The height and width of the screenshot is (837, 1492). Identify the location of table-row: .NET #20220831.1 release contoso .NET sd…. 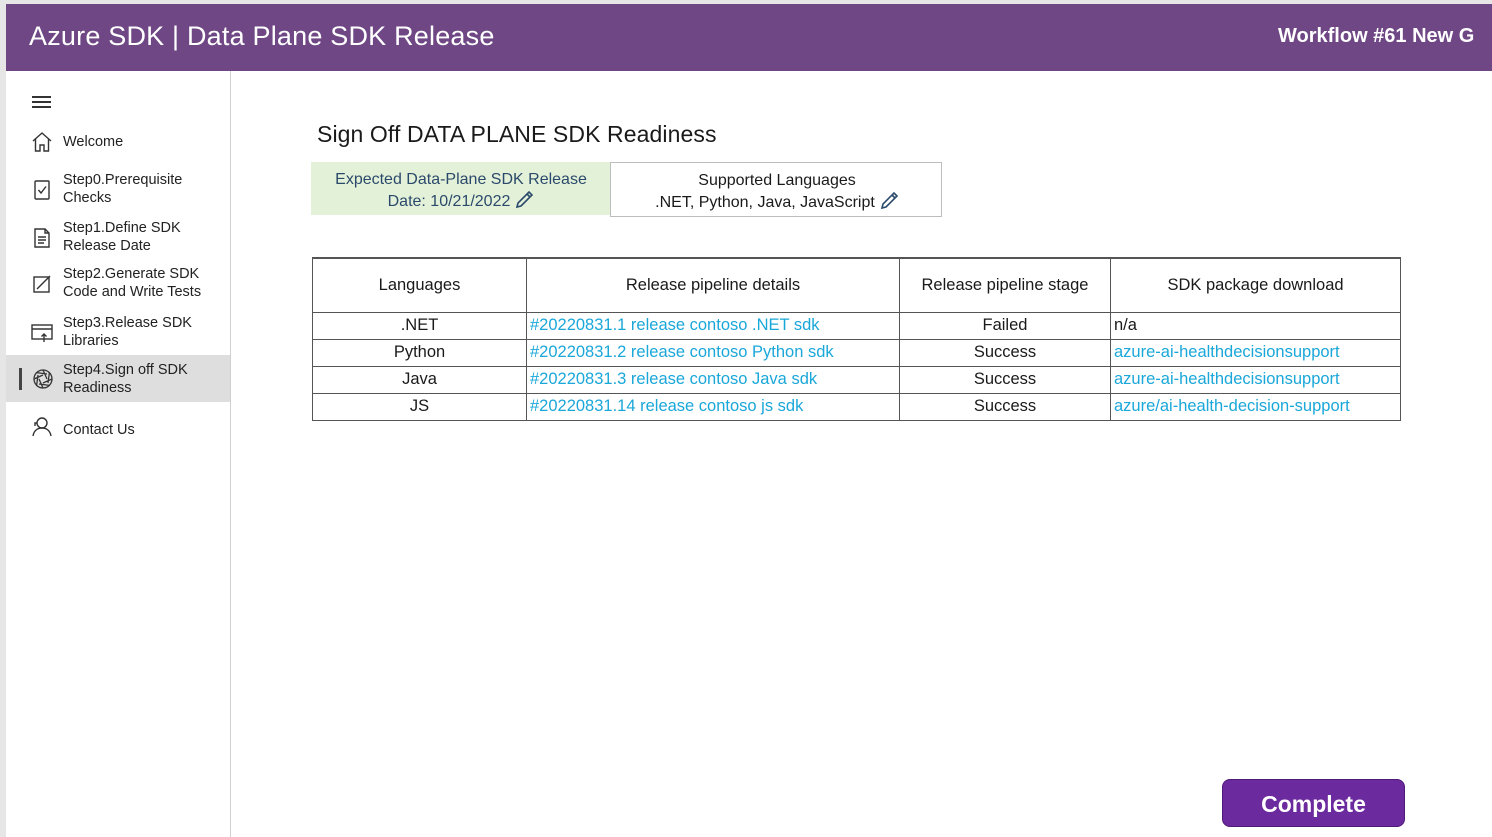
(856, 325).